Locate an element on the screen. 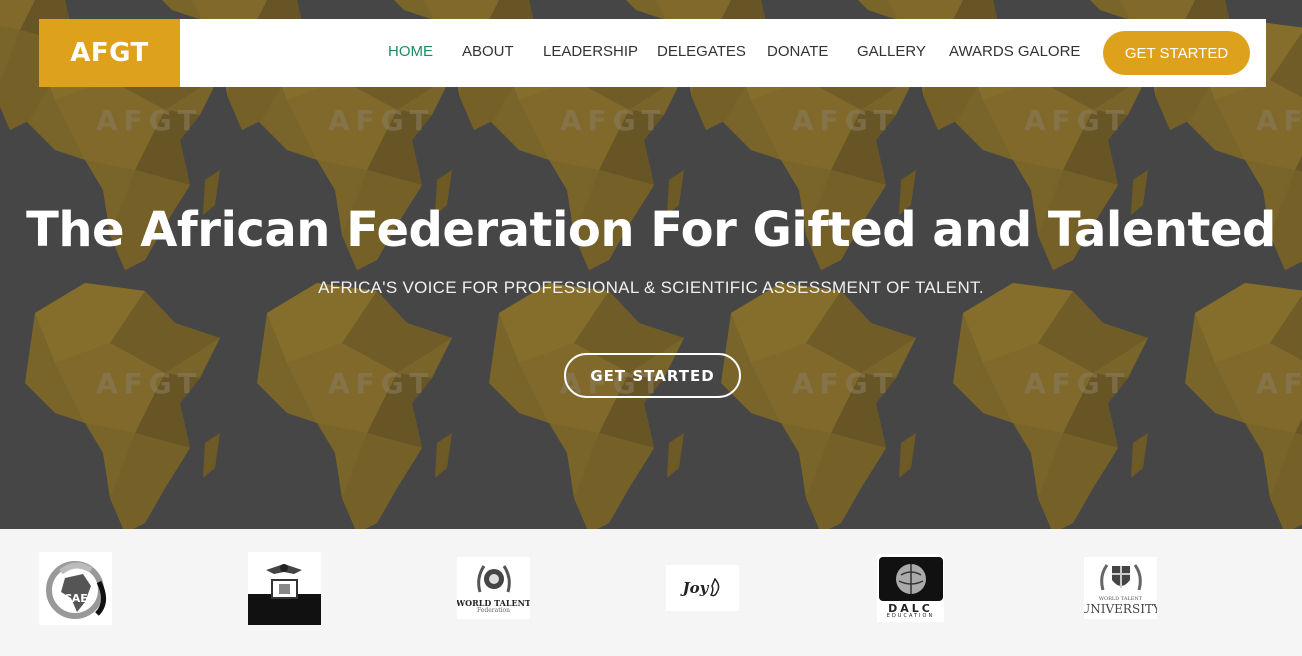 This screenshot has width=1302, height=656. globe-icon is located at coordinates (910, 579).